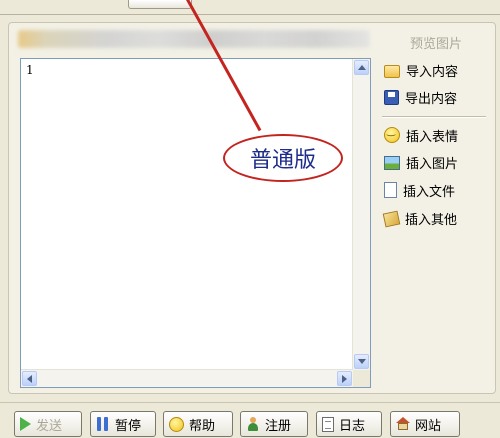  I want to click on send-button: 发送, so click(48, 424).